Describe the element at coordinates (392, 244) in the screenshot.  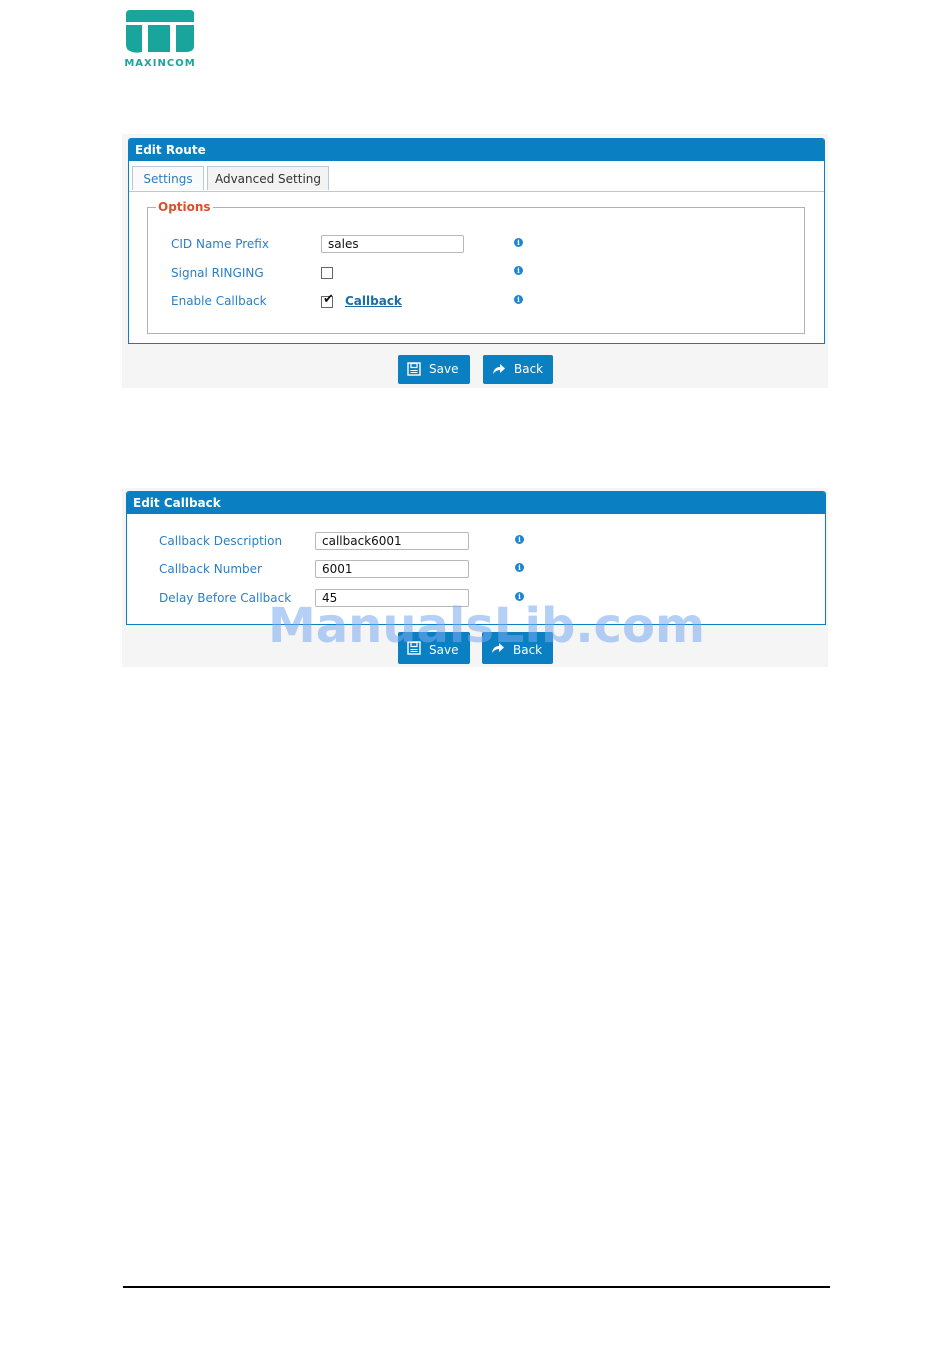
I see `cid-name-prefix-input: sales` at that location.